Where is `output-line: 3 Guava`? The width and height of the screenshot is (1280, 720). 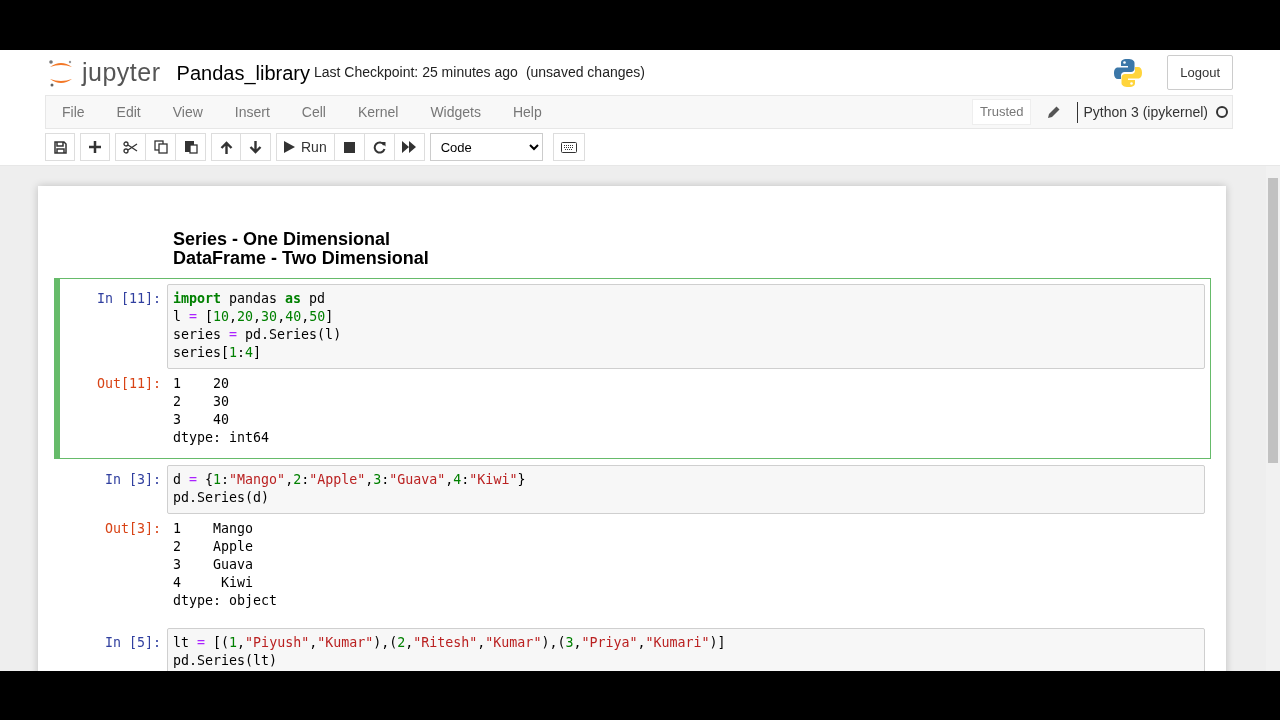
output-line: 3 Guava is located at coordinates (214, 565).